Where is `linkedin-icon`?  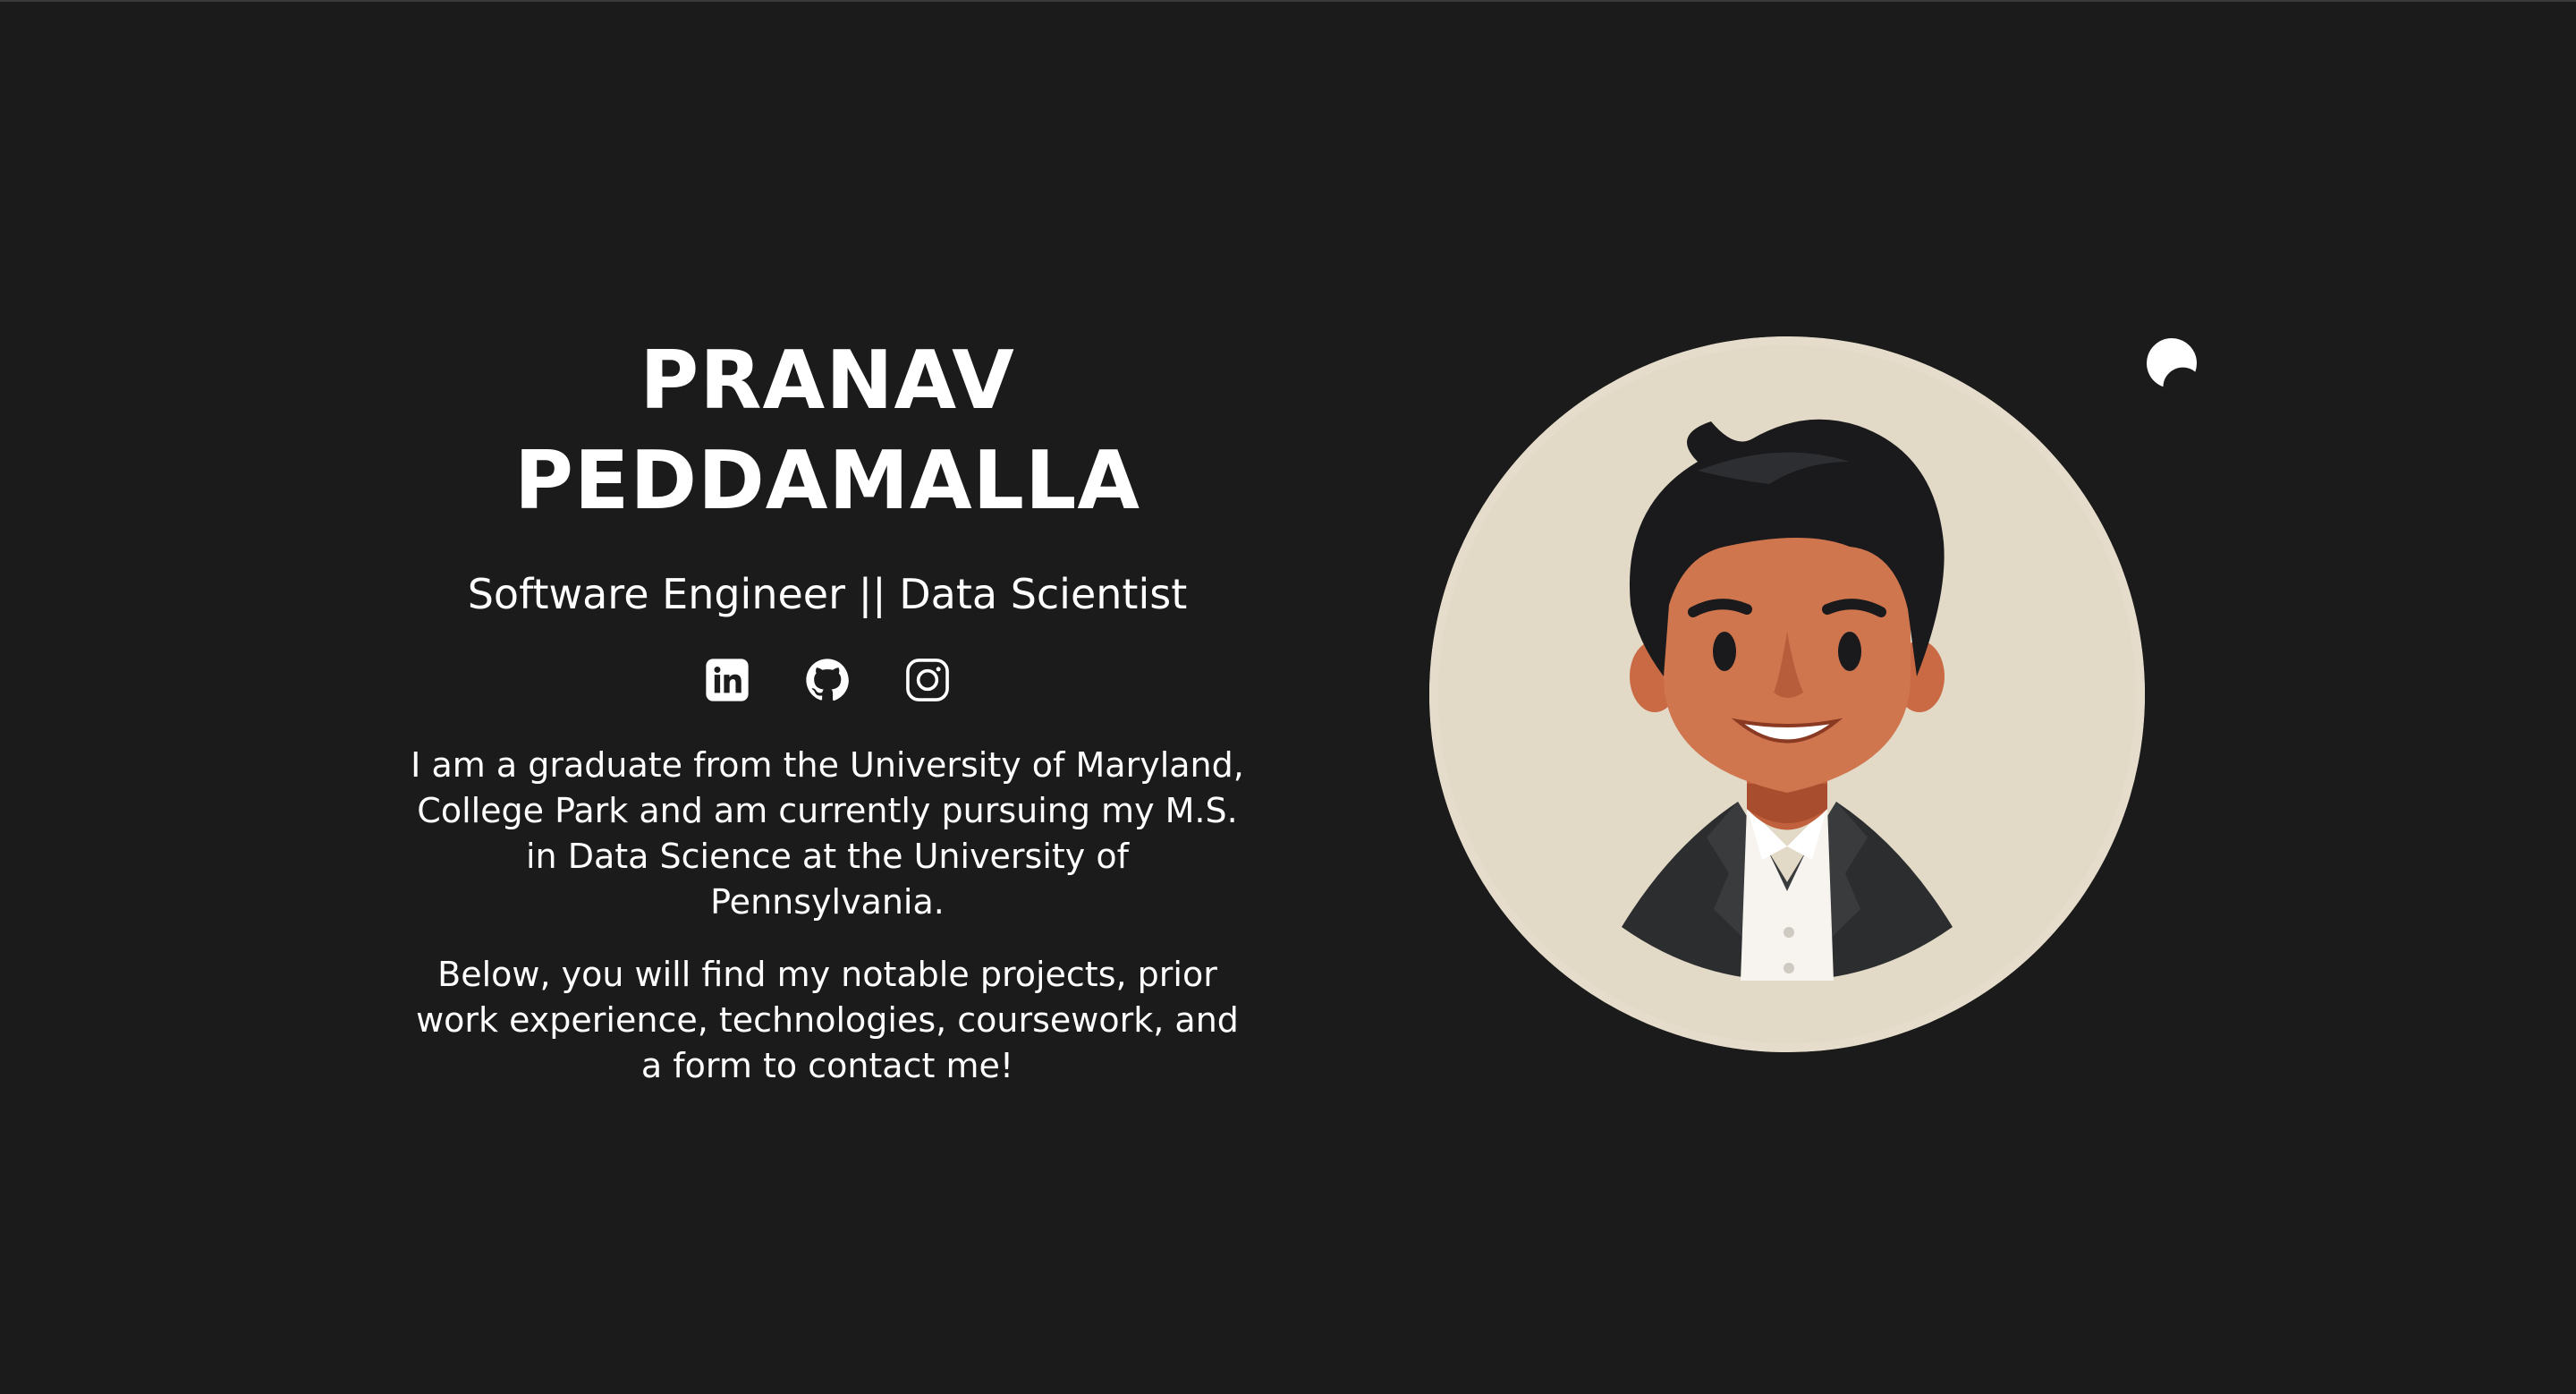 linkedin-icon is located at coordinates (727, 680).